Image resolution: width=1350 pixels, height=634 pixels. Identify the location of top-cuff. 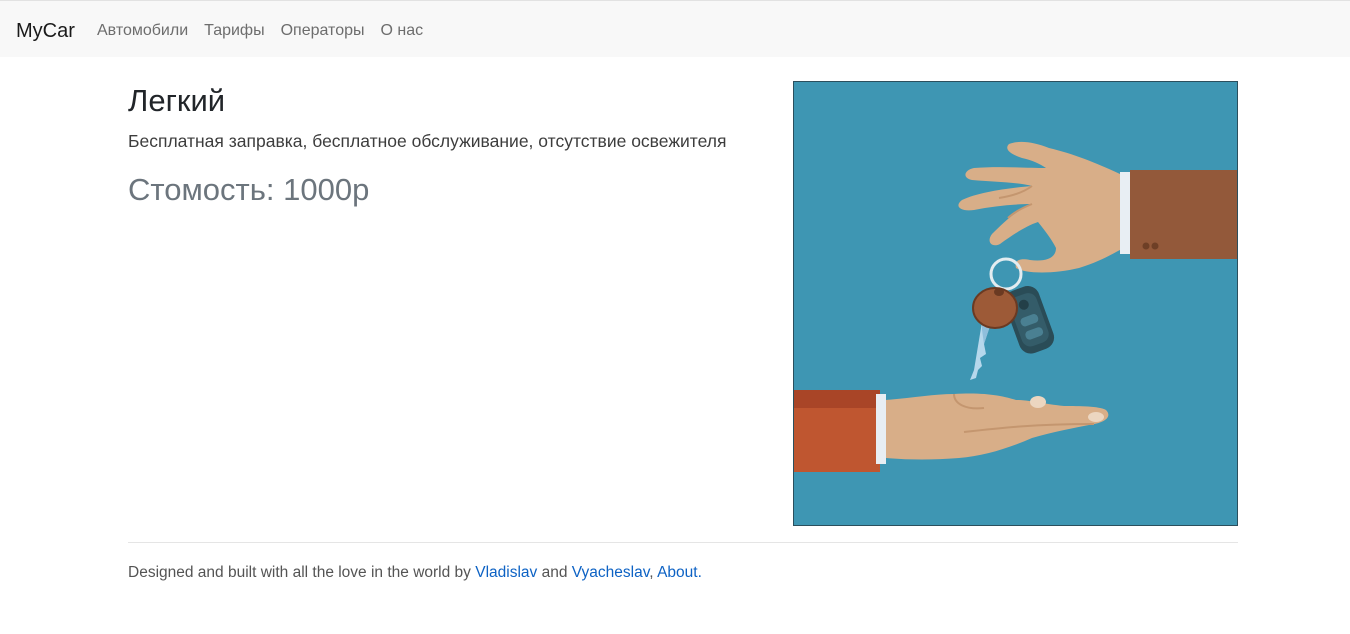
(1125, 213).